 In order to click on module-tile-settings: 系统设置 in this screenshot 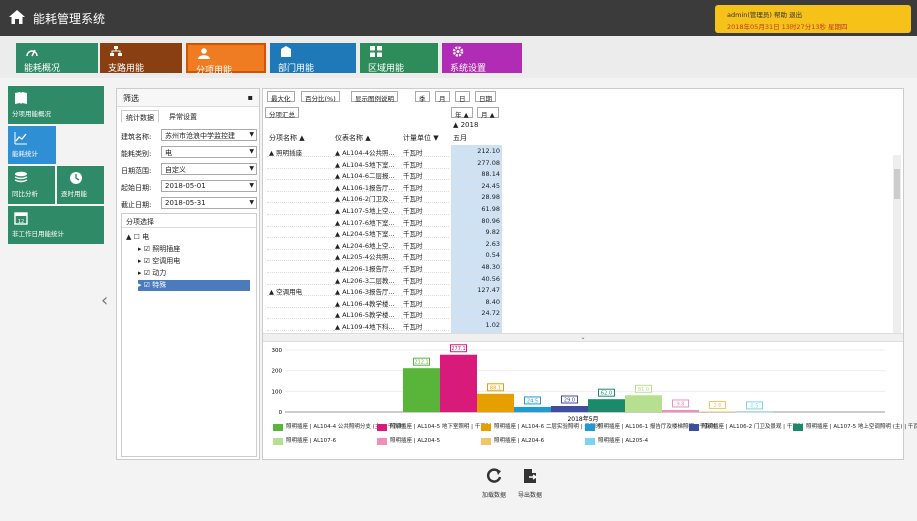, I will do `click(482, 58)`.